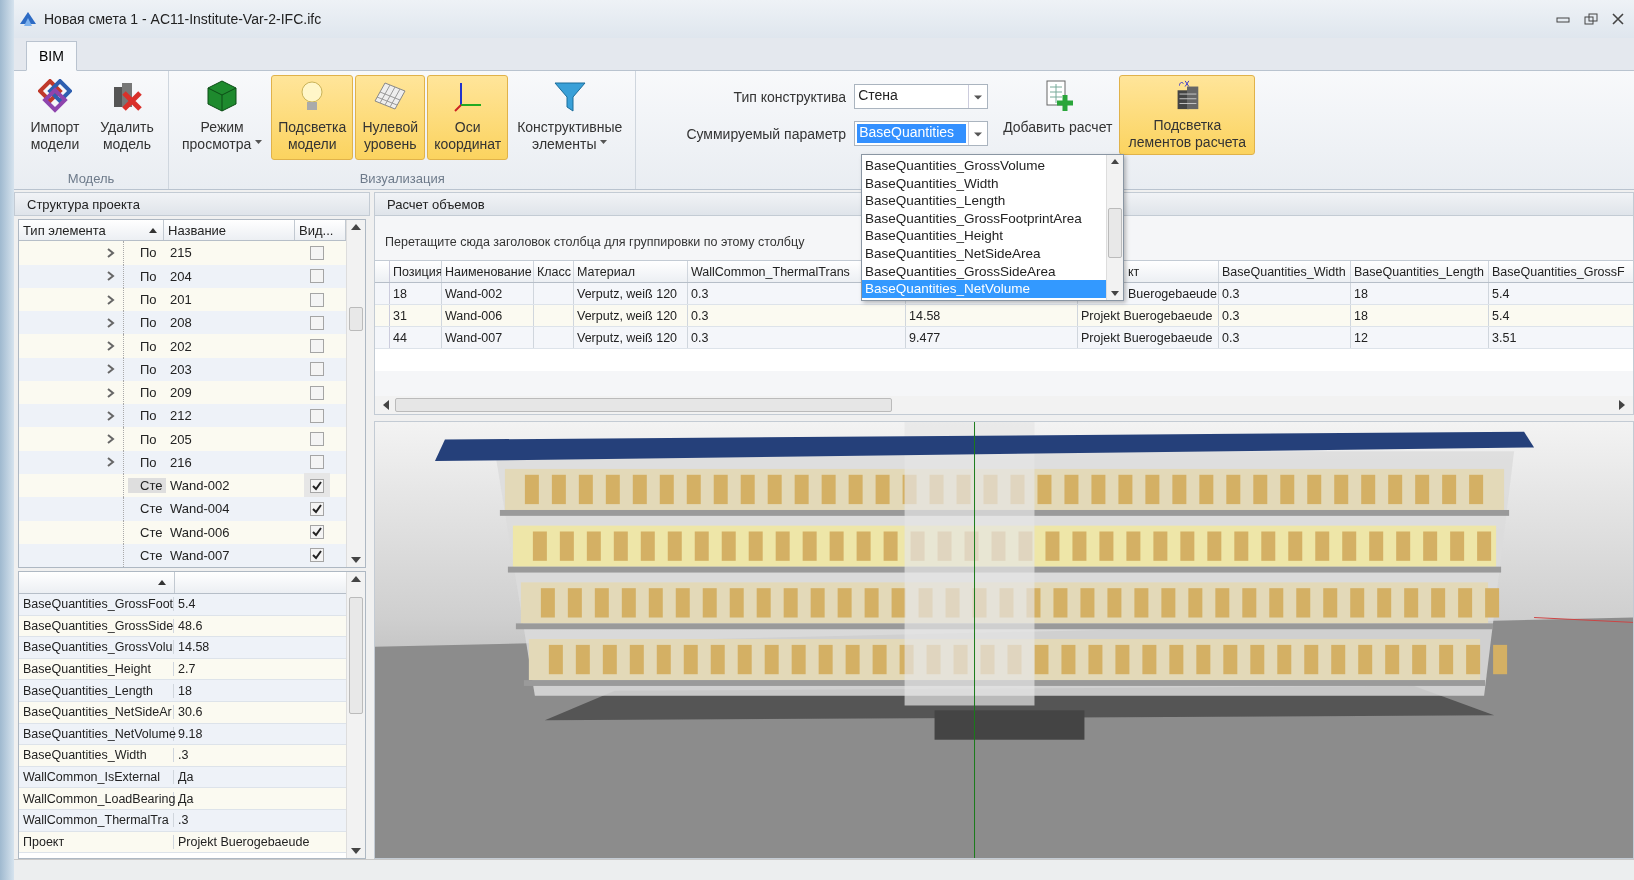  I want to click on column-header: Материал, so click(631, 271).